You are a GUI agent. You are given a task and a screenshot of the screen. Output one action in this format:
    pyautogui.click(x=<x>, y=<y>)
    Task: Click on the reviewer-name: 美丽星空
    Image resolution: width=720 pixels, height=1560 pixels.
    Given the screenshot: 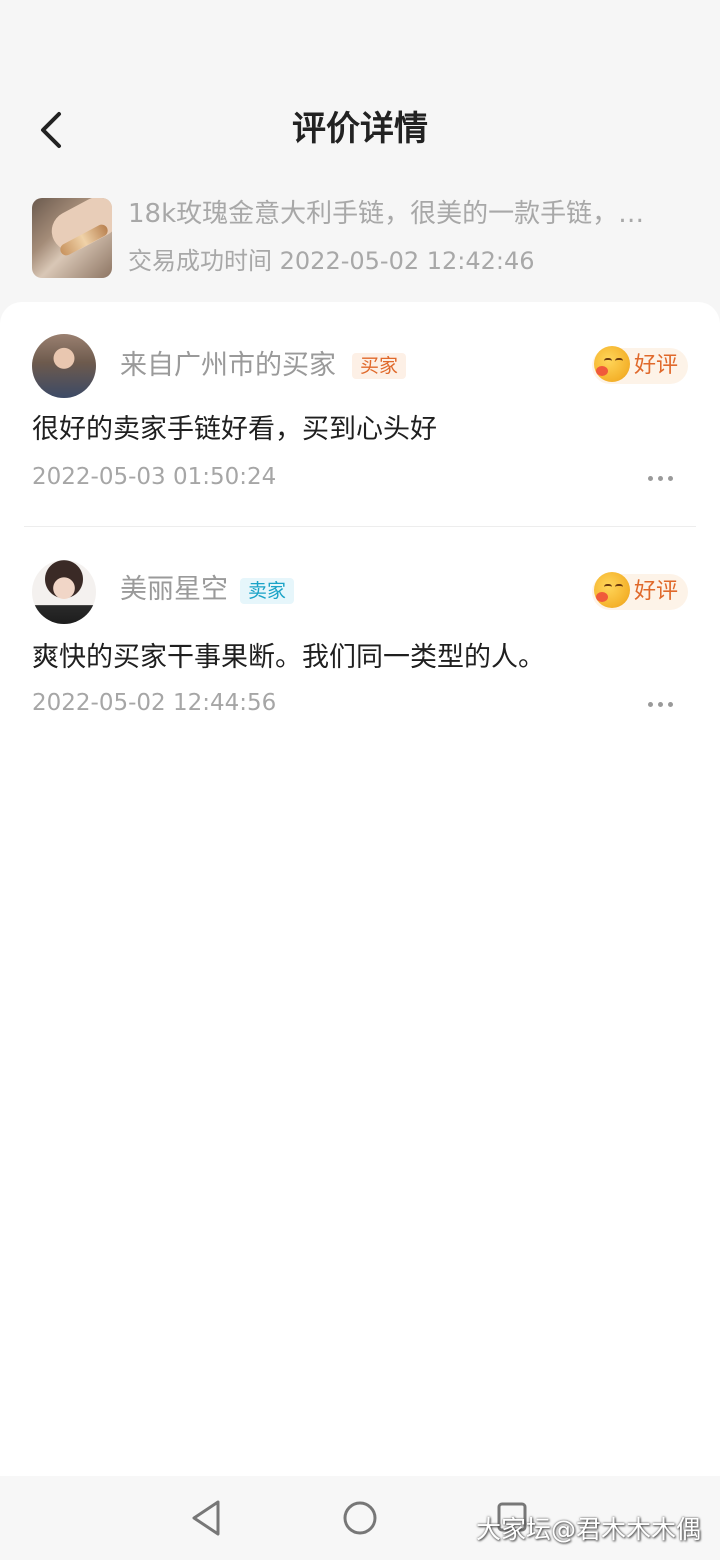 What is the action you would take?
    pyautogui.click(x=174, y=590)
    